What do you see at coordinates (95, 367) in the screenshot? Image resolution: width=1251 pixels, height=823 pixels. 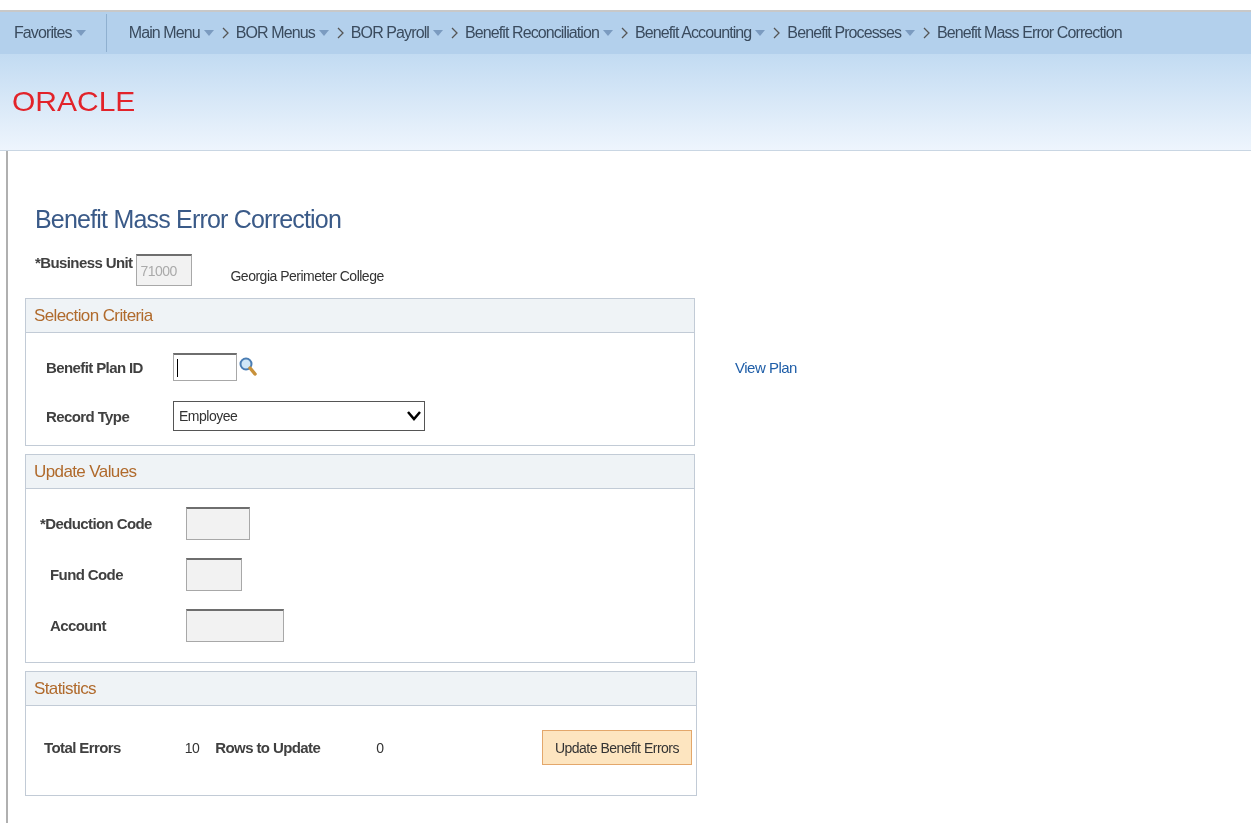 I see `field-label: Benefit Plan ID` at bounding box center [95, 367].